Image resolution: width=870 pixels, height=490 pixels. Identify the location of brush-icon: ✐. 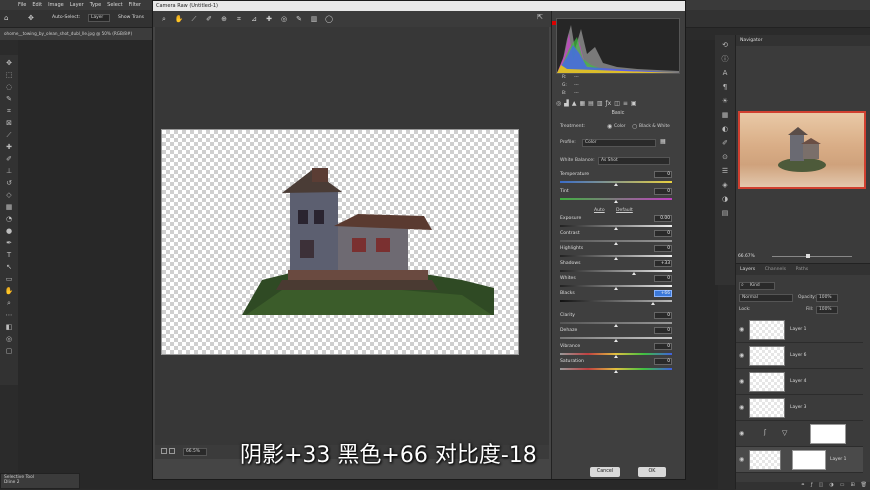
(9, 159).